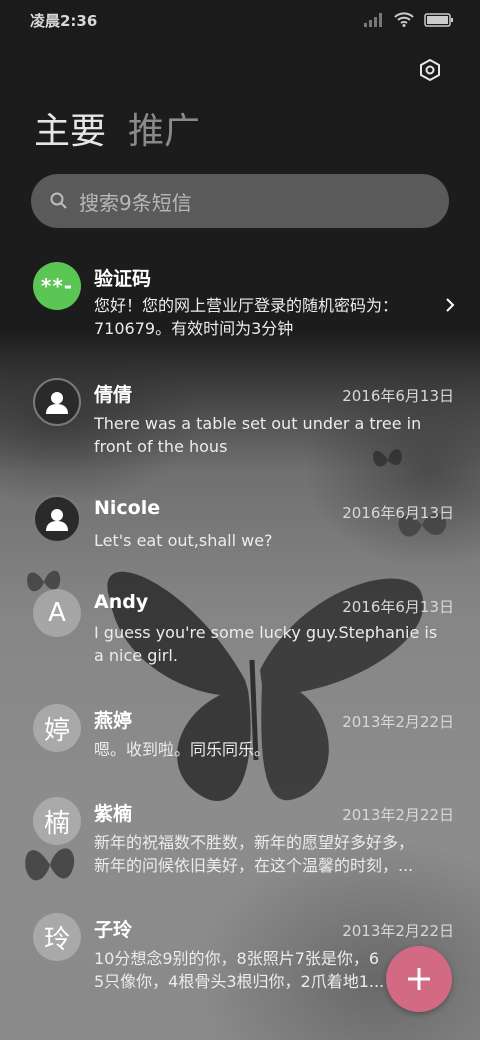 The width and height of the screenshot is (480, 1040). Describe the element at coordinates (246, 317) in the screenshot. I see `message-preview: 您好！您的网上营业厅登录的随机密码为： 710679。有效时间为3分钟` at that location.